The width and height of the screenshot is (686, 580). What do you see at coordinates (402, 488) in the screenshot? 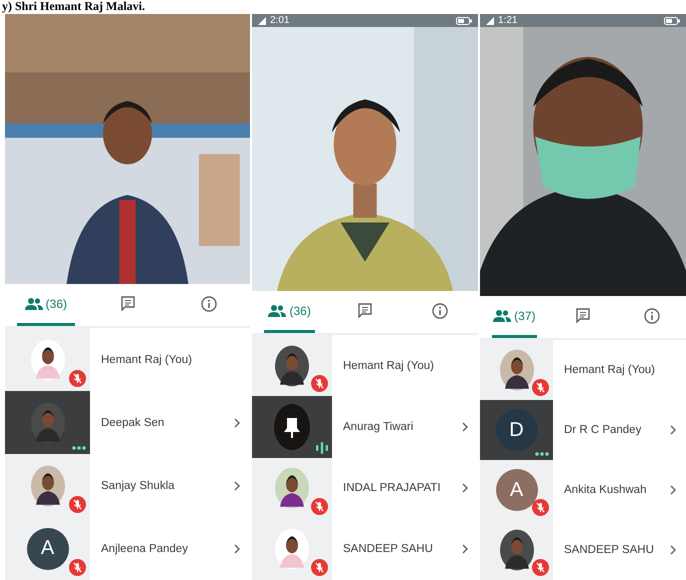
I see `participant-name: INDAL PRAJAPATI` at bounding box center [402, 488].